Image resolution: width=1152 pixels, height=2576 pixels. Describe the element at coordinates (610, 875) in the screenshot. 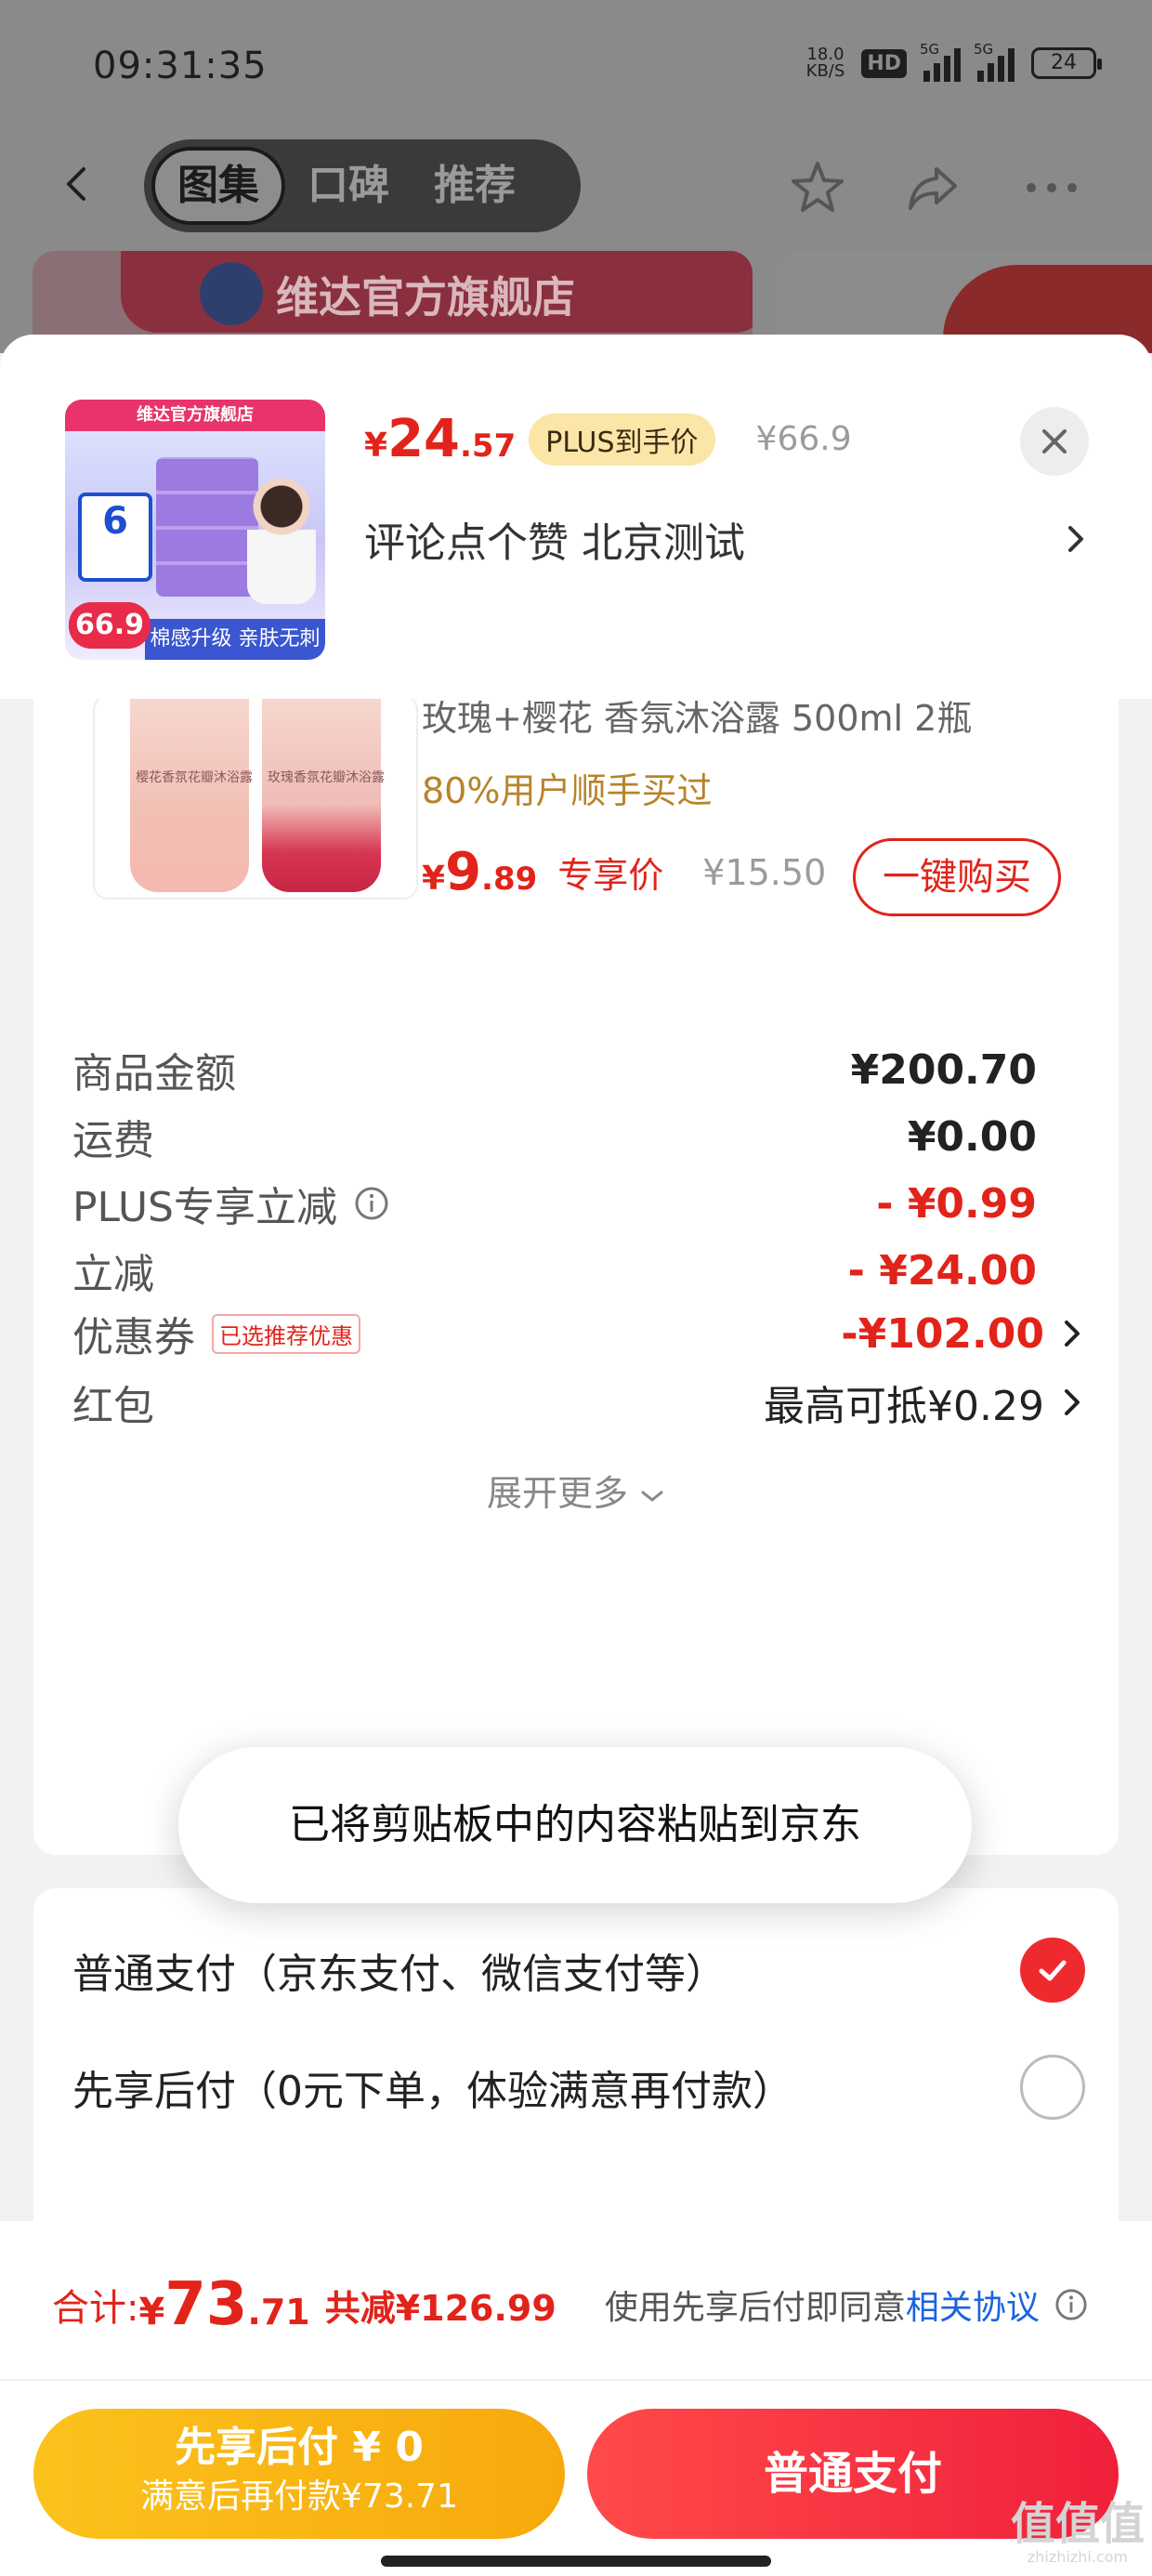

I see `recommend-exclusive-label: 专享价` at that location.